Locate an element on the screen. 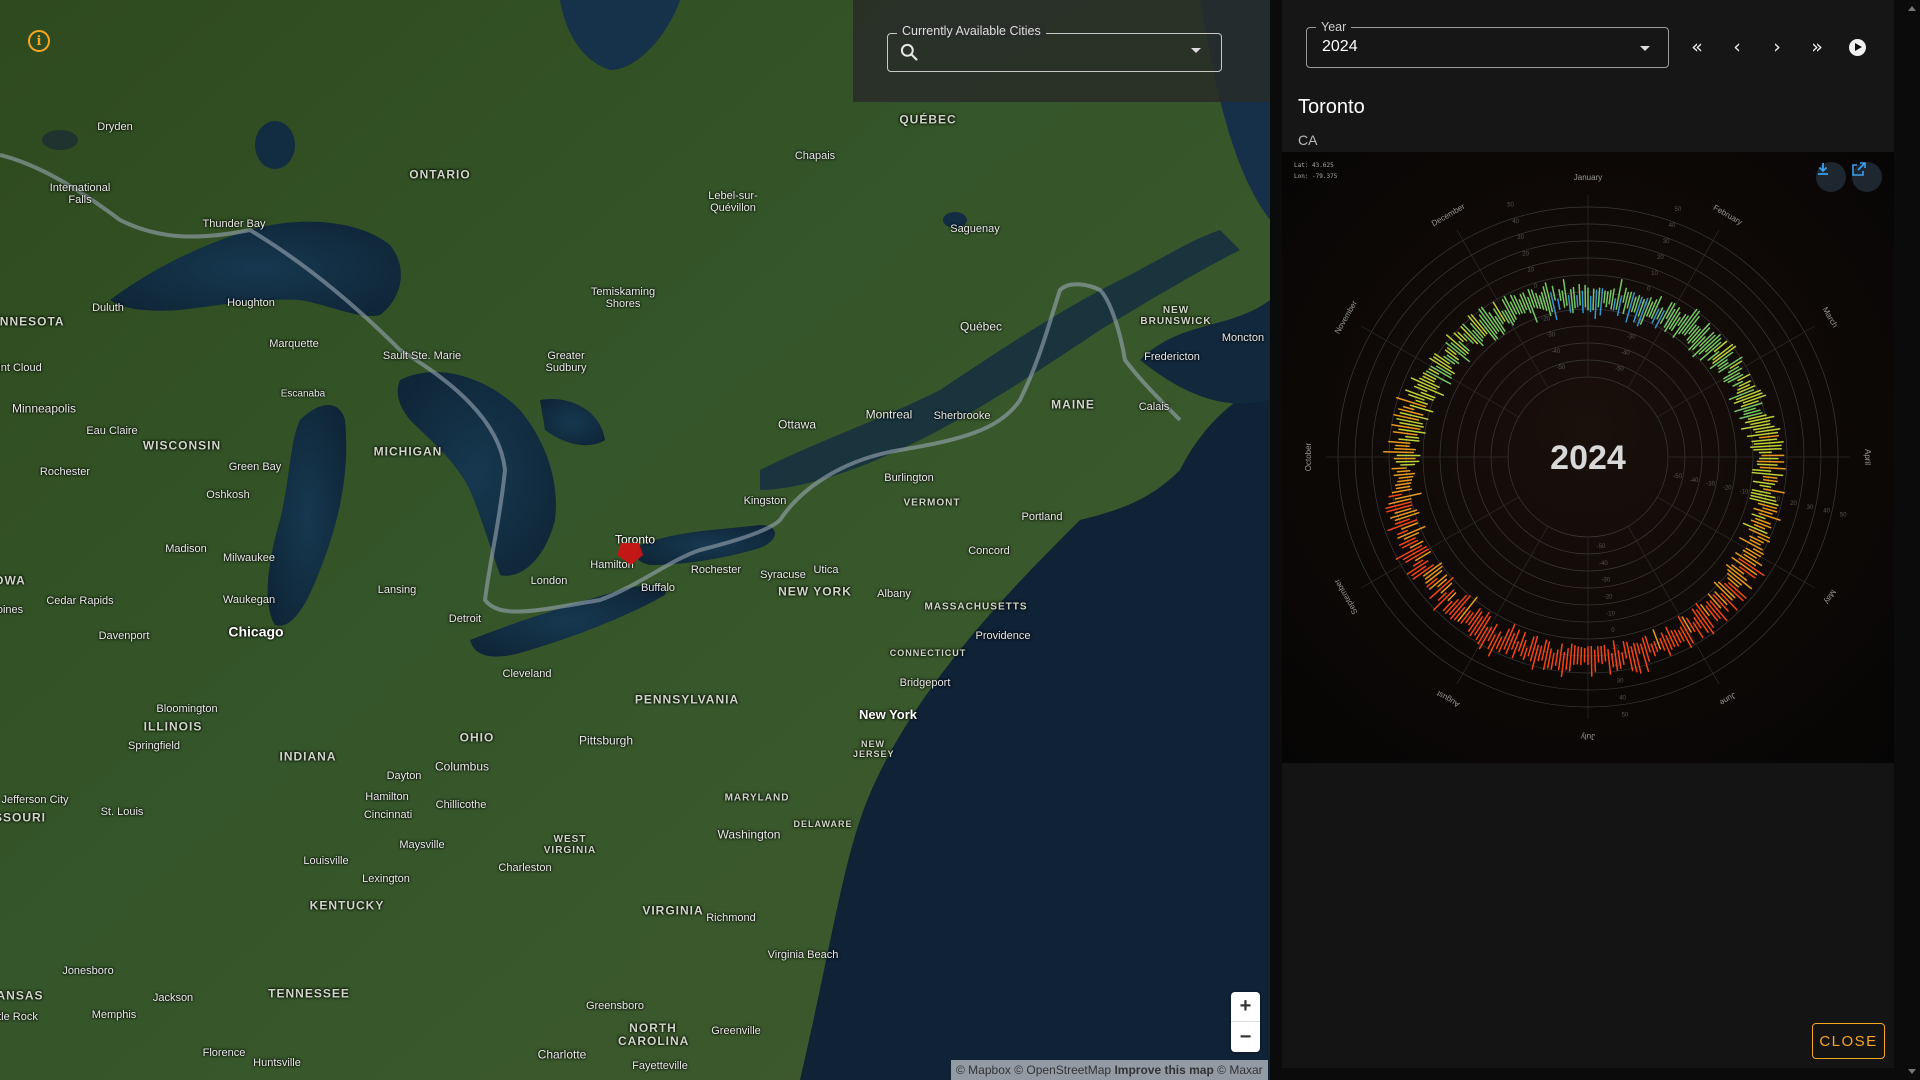  info-icon: i is located at coordinates (39, 41).